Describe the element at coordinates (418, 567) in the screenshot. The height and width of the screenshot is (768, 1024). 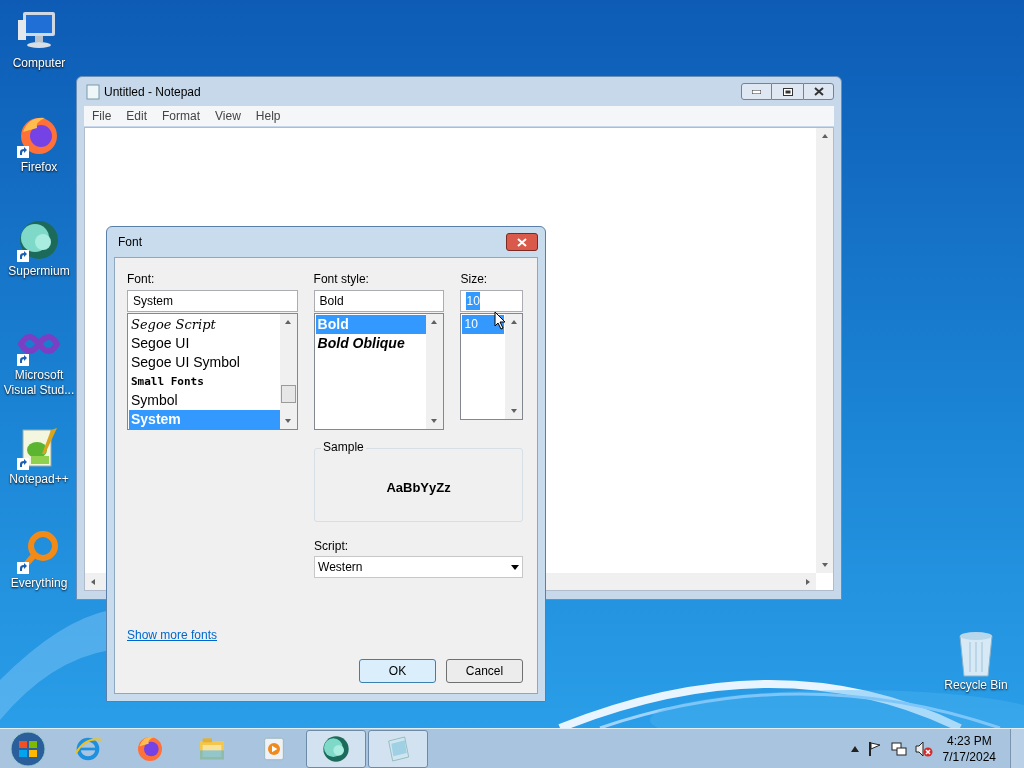
I see `script-dropdown: Western` at that location.